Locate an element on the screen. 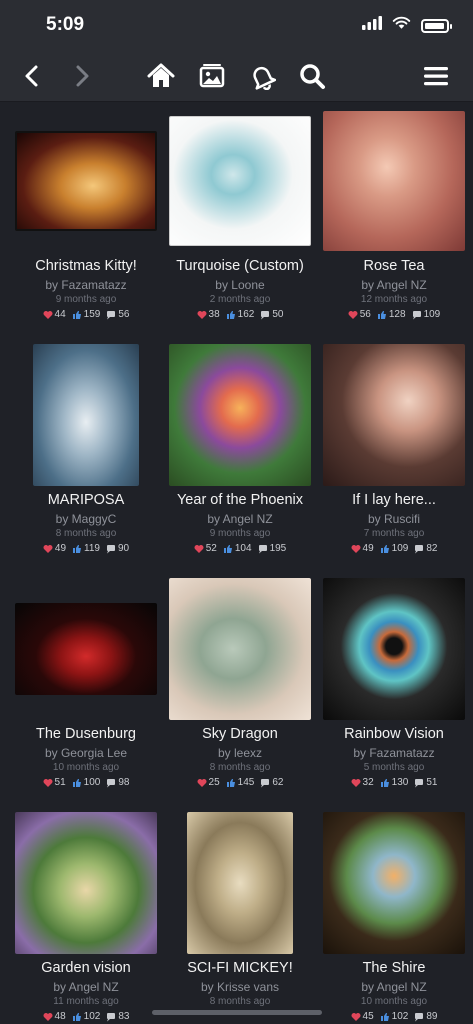 The image size is (473, 1024). notifications-button is located at coordinates (262, 76).